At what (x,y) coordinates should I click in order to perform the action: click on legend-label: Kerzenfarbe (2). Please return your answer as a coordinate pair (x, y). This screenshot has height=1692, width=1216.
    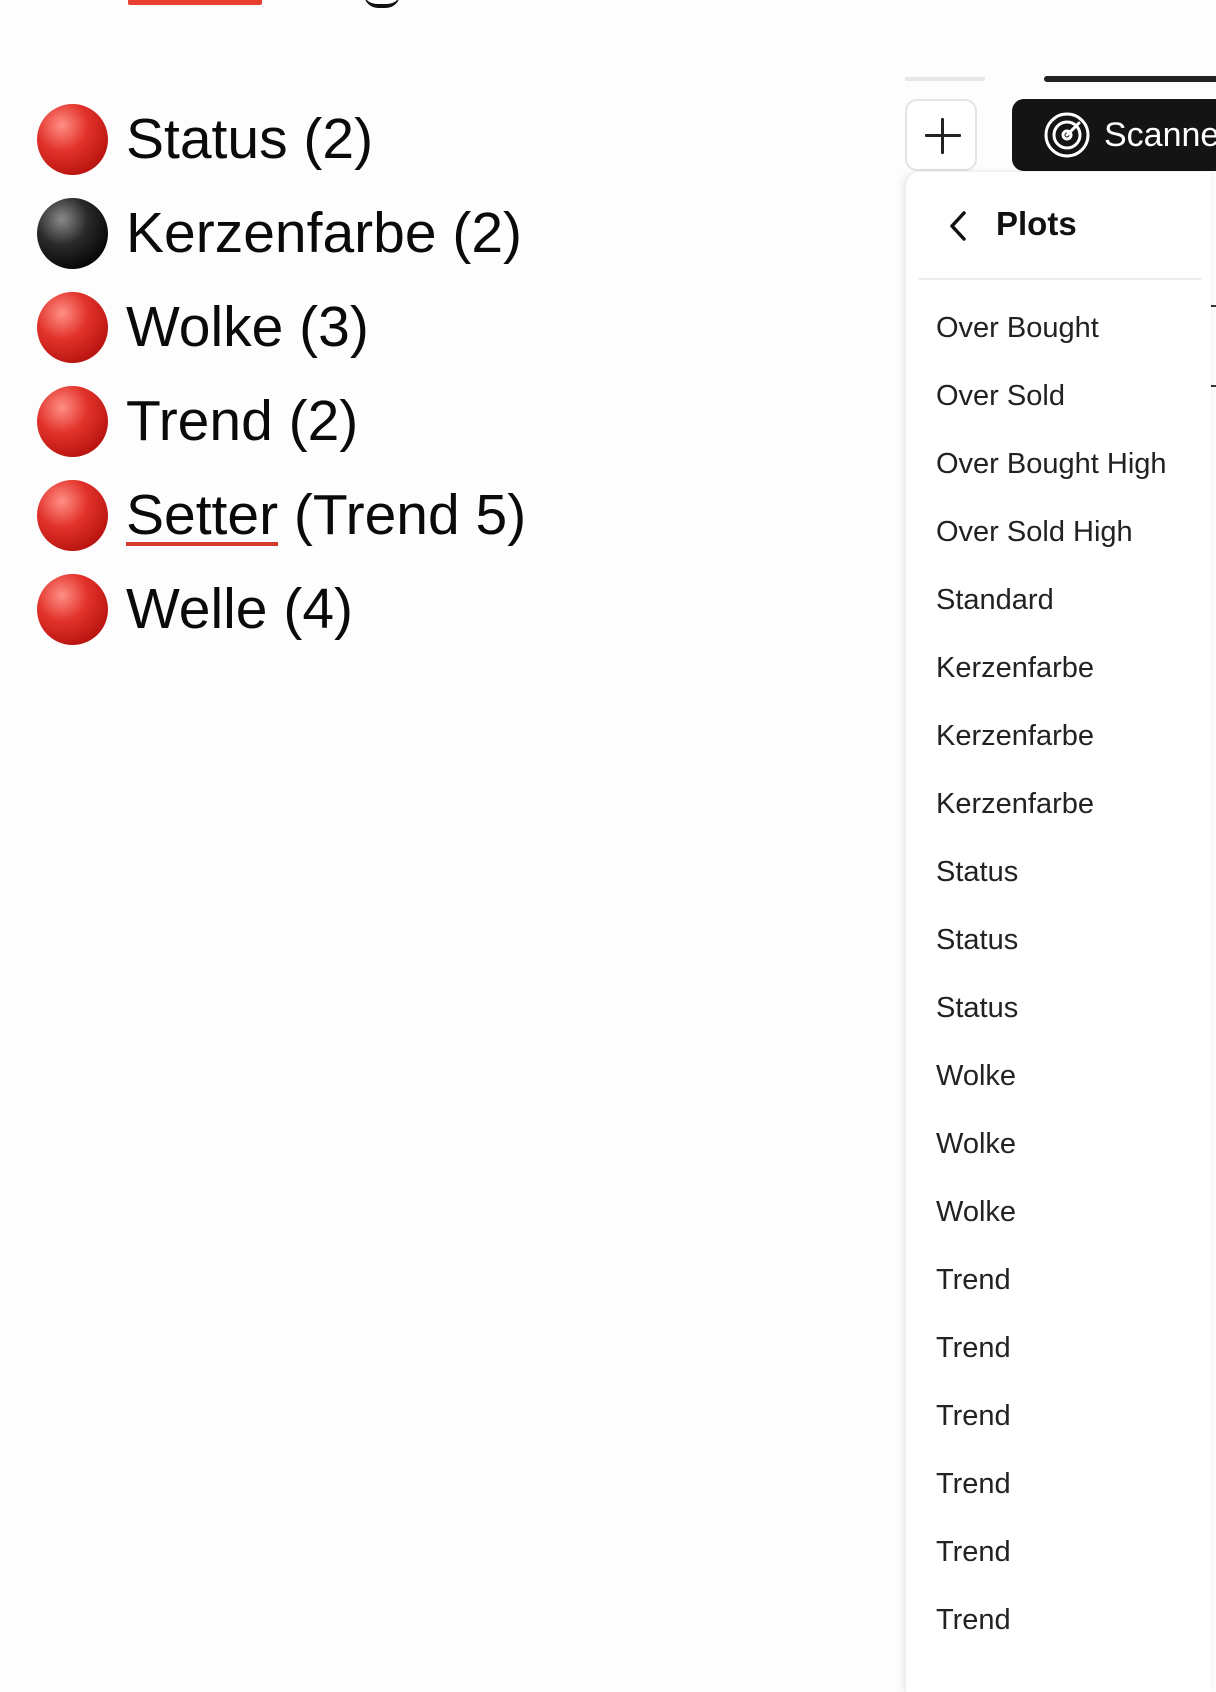
    Looking at the image, I should click on (324, 232).